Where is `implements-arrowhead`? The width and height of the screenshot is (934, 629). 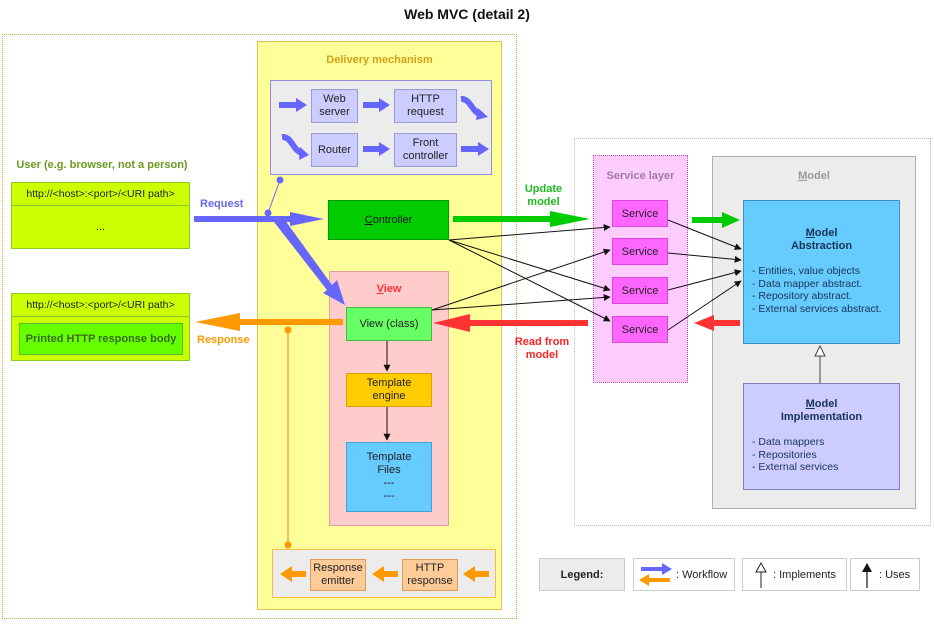 implements-arrowhead is located at coordinates (820, 350).